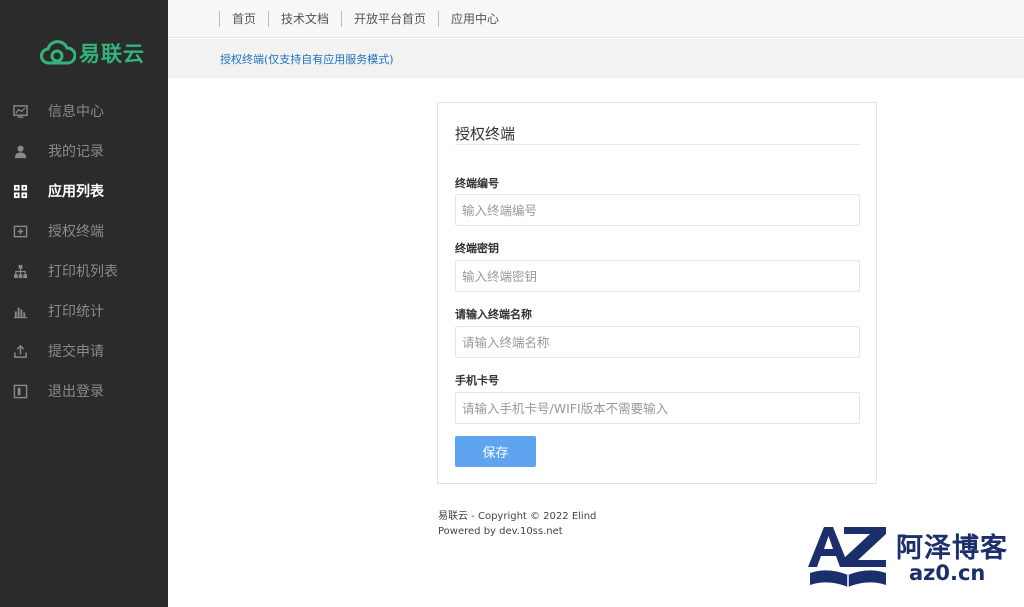  I want to click on user-icon, so click(20, 151).